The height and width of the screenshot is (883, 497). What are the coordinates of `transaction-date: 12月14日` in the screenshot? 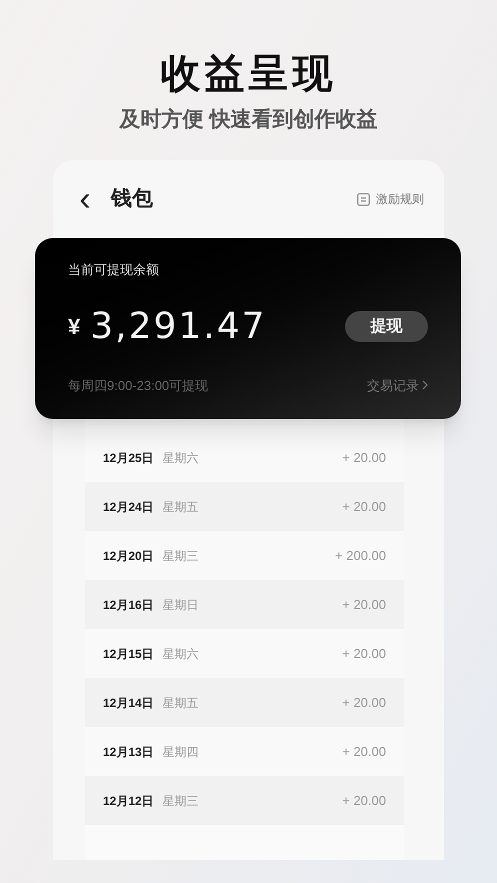 It's located at (128, 703).